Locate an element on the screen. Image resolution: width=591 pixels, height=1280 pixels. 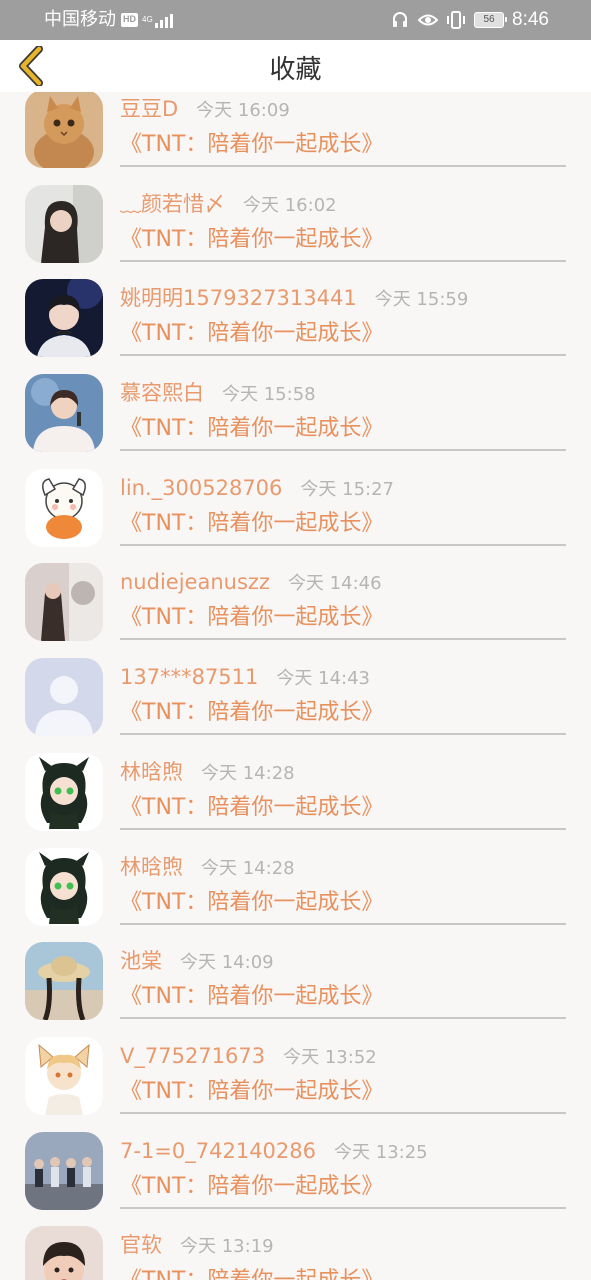
list-item: lin._300528706 今天 15:27 《TNT：陪着你一起成长》 is located at coordinates (295, 516).